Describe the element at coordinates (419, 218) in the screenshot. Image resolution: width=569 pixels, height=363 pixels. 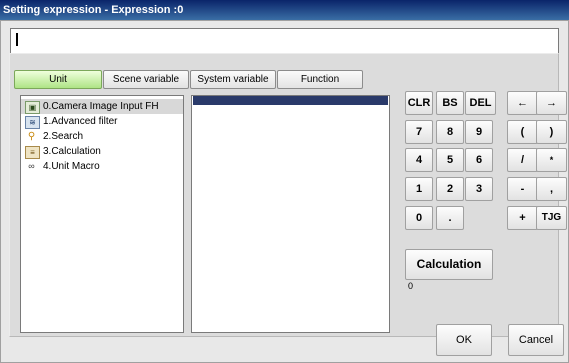
I see `key-0-button: 0` at that location.